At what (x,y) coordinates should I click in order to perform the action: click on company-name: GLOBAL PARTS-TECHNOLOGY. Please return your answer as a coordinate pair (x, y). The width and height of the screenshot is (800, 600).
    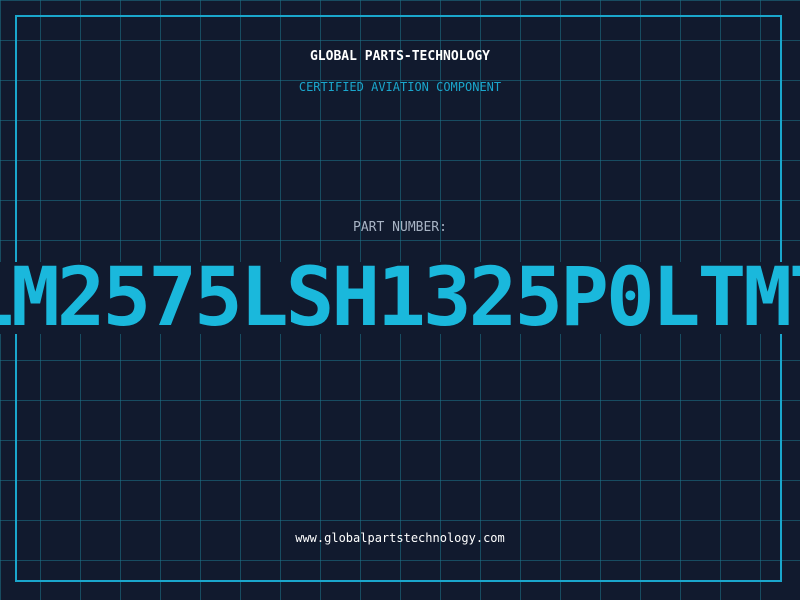
    Looking at the image, I should click on (399, 56).